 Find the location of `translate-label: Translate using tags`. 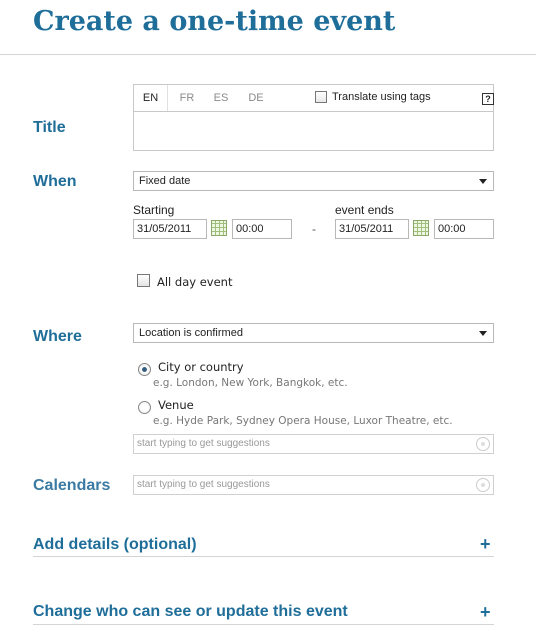

translate-label: Translate using tags is located at coordinates (381, 97).